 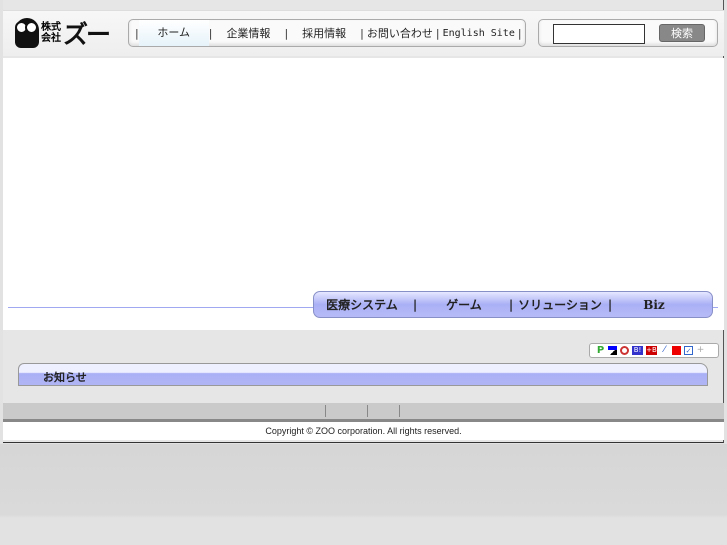 I want to click on nav-english: English Site, so click(x=479, y=33).